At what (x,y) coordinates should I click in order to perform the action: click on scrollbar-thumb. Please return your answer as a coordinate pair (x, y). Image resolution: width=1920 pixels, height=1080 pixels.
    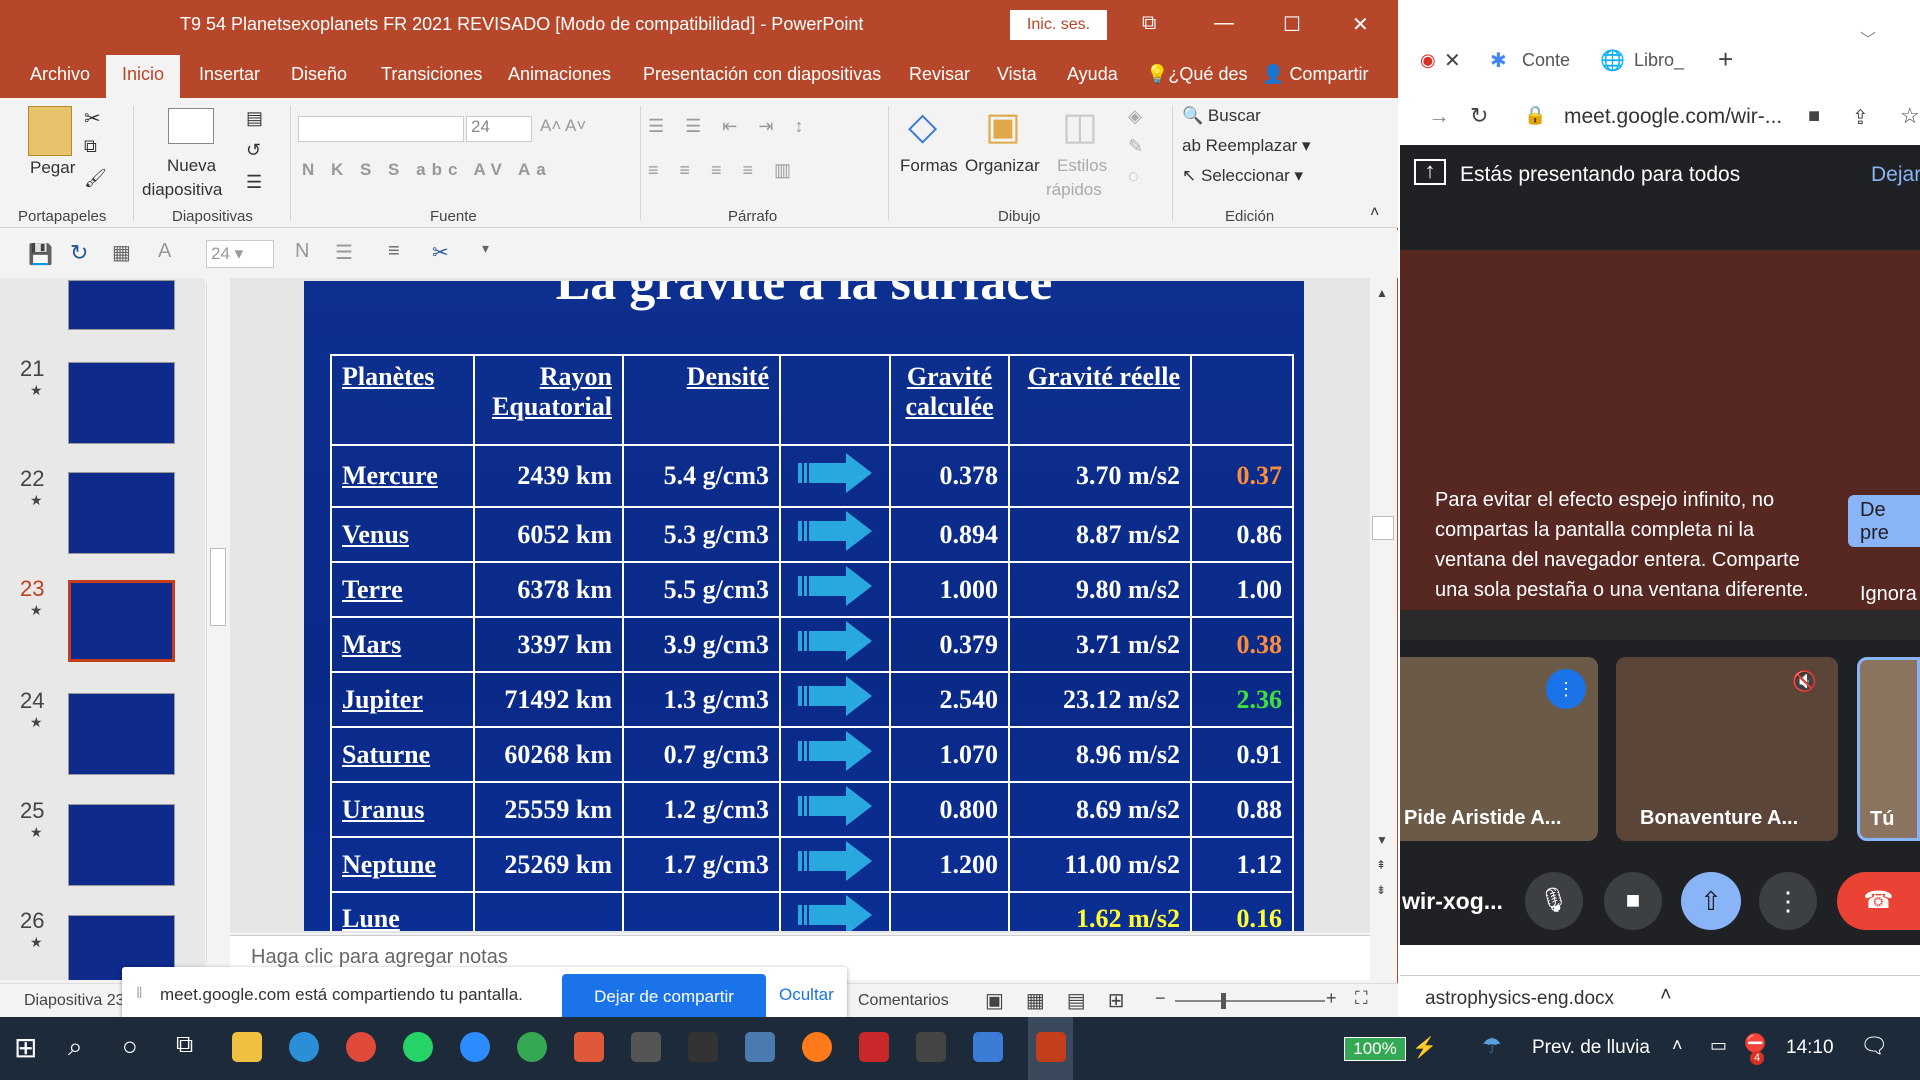
    Looking at the image, I should click on (218, 587).